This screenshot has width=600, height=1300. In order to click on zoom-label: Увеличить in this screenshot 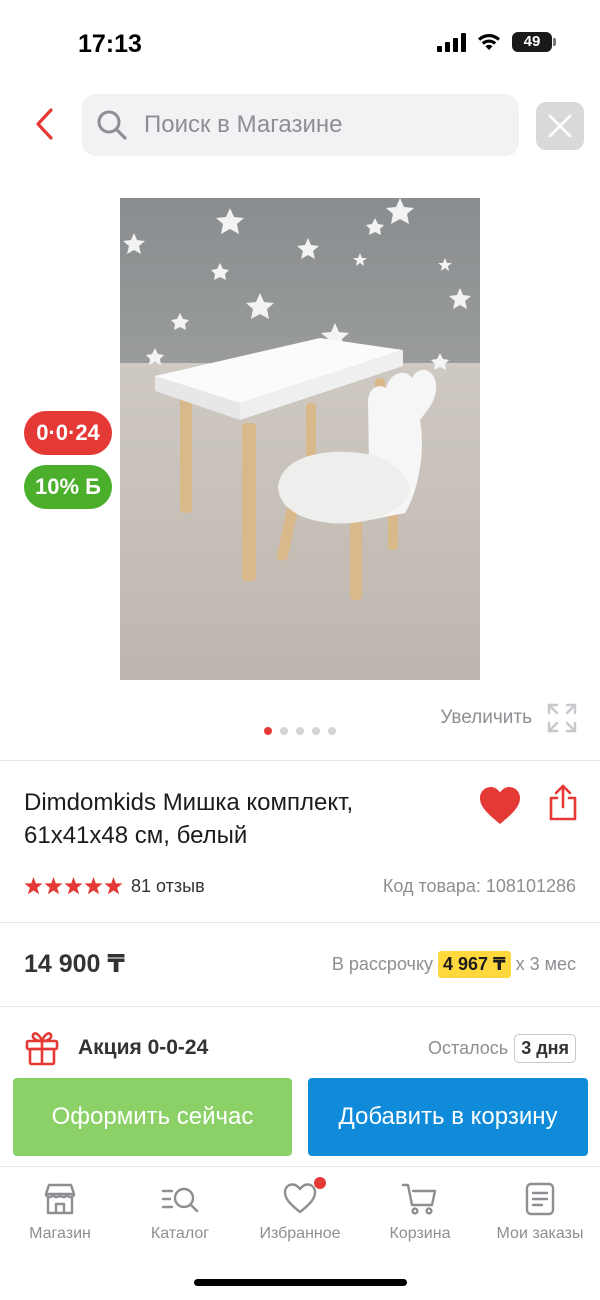, I will do `click(486, 717)`.